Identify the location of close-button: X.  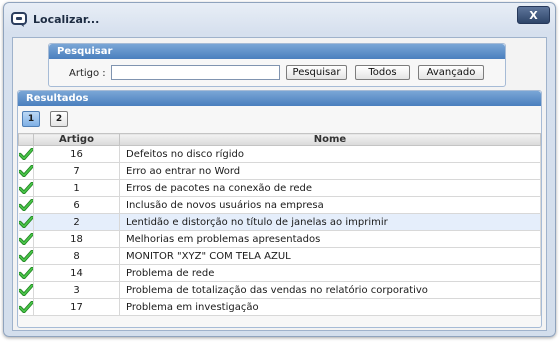
(533, 15).